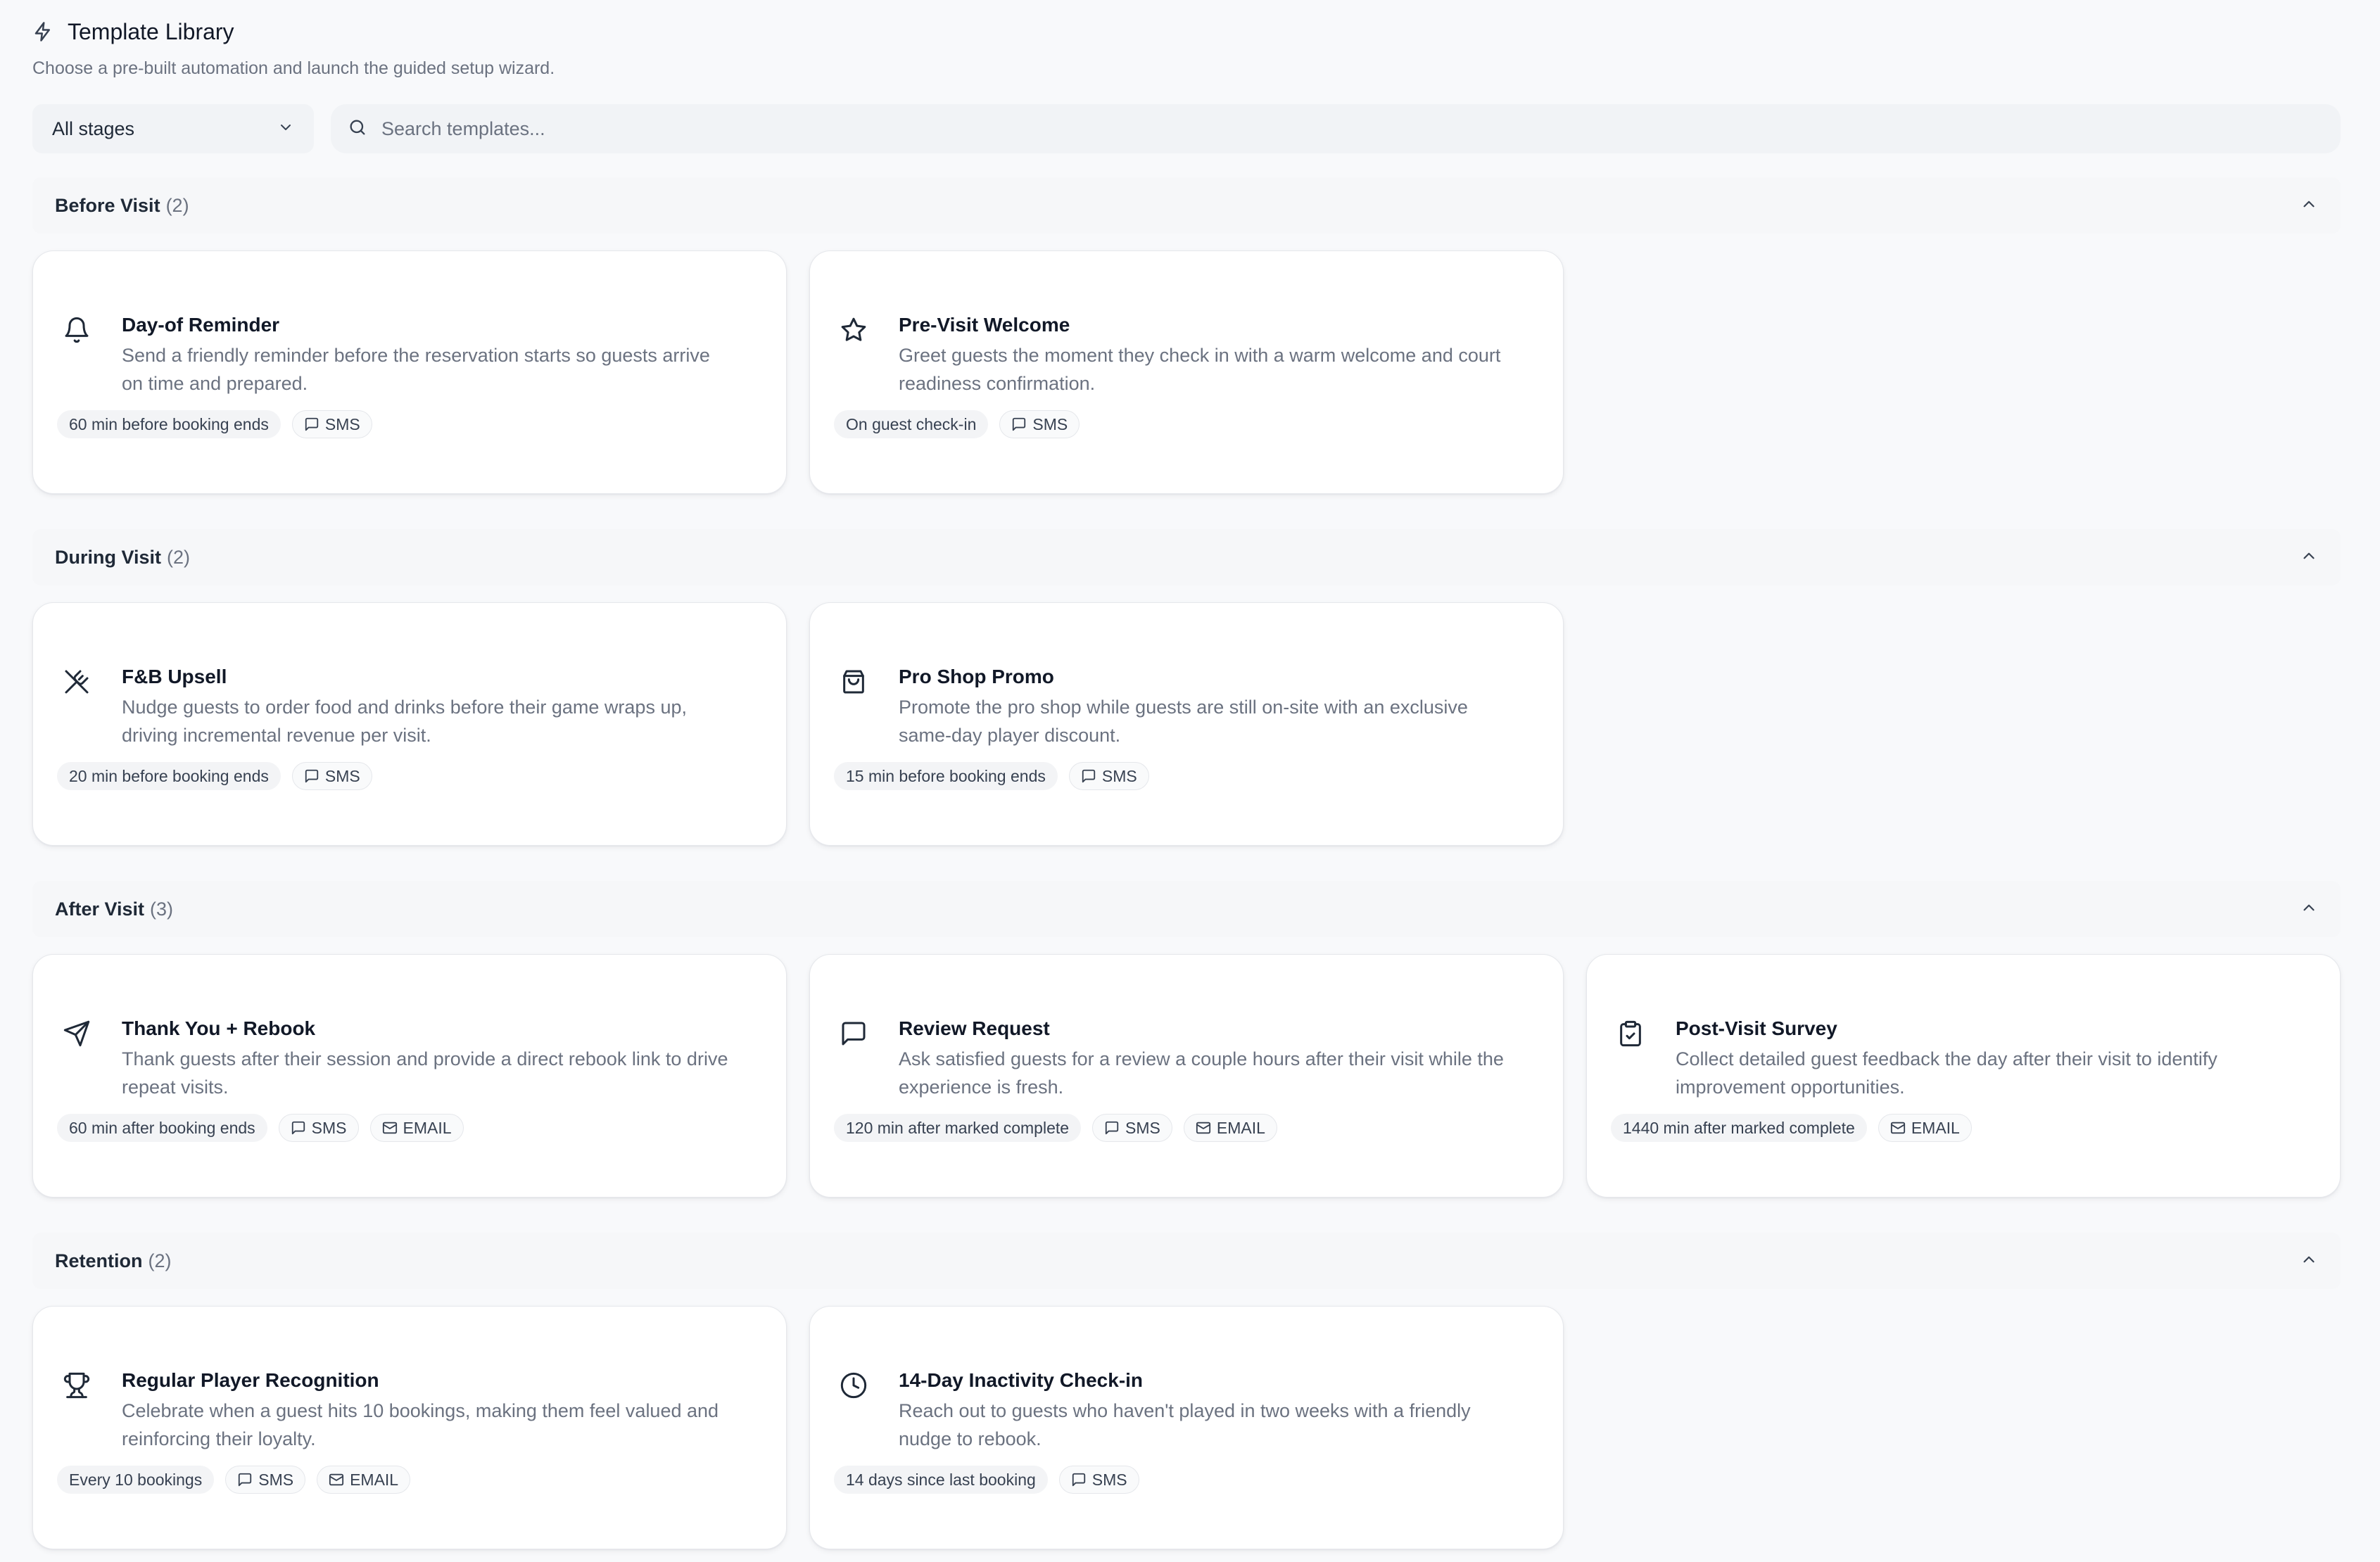  Describe the element at coordinates (99, 1260) in the screenshot. I see `section-name: Retention` at that location.